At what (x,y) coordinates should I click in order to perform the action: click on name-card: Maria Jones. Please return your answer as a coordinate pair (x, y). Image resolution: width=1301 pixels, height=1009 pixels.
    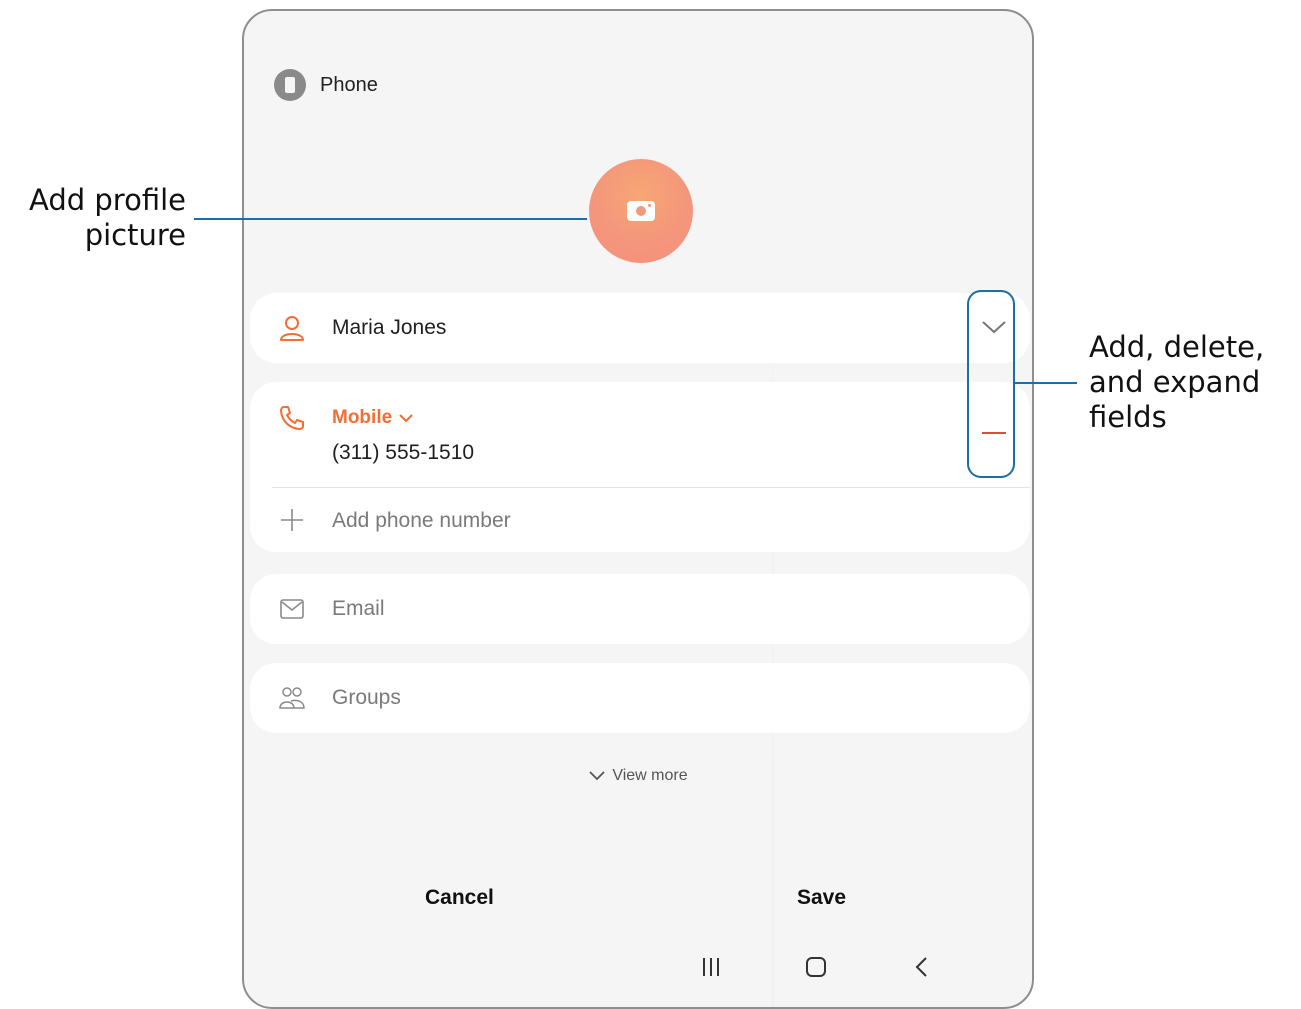
    Looking at the image, I should click on (640, 328).